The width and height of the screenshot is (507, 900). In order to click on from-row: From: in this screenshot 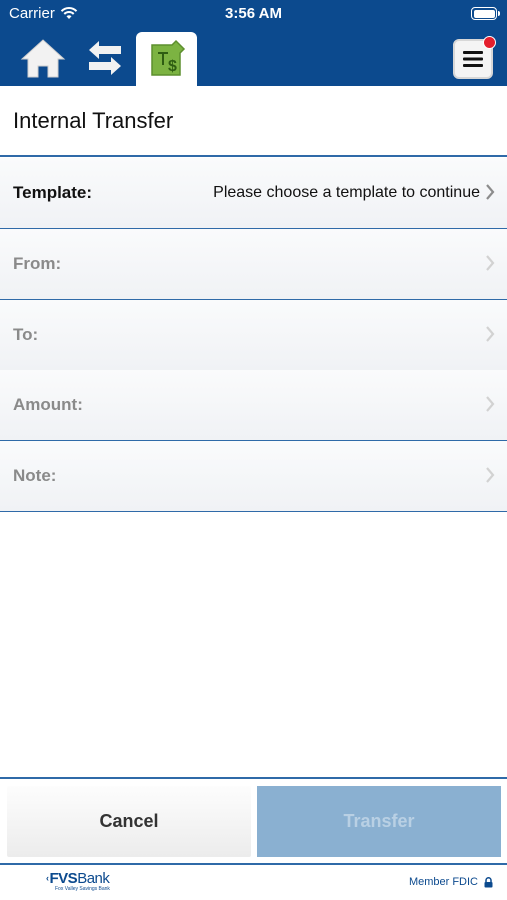, I will do `click(253, 264)`.